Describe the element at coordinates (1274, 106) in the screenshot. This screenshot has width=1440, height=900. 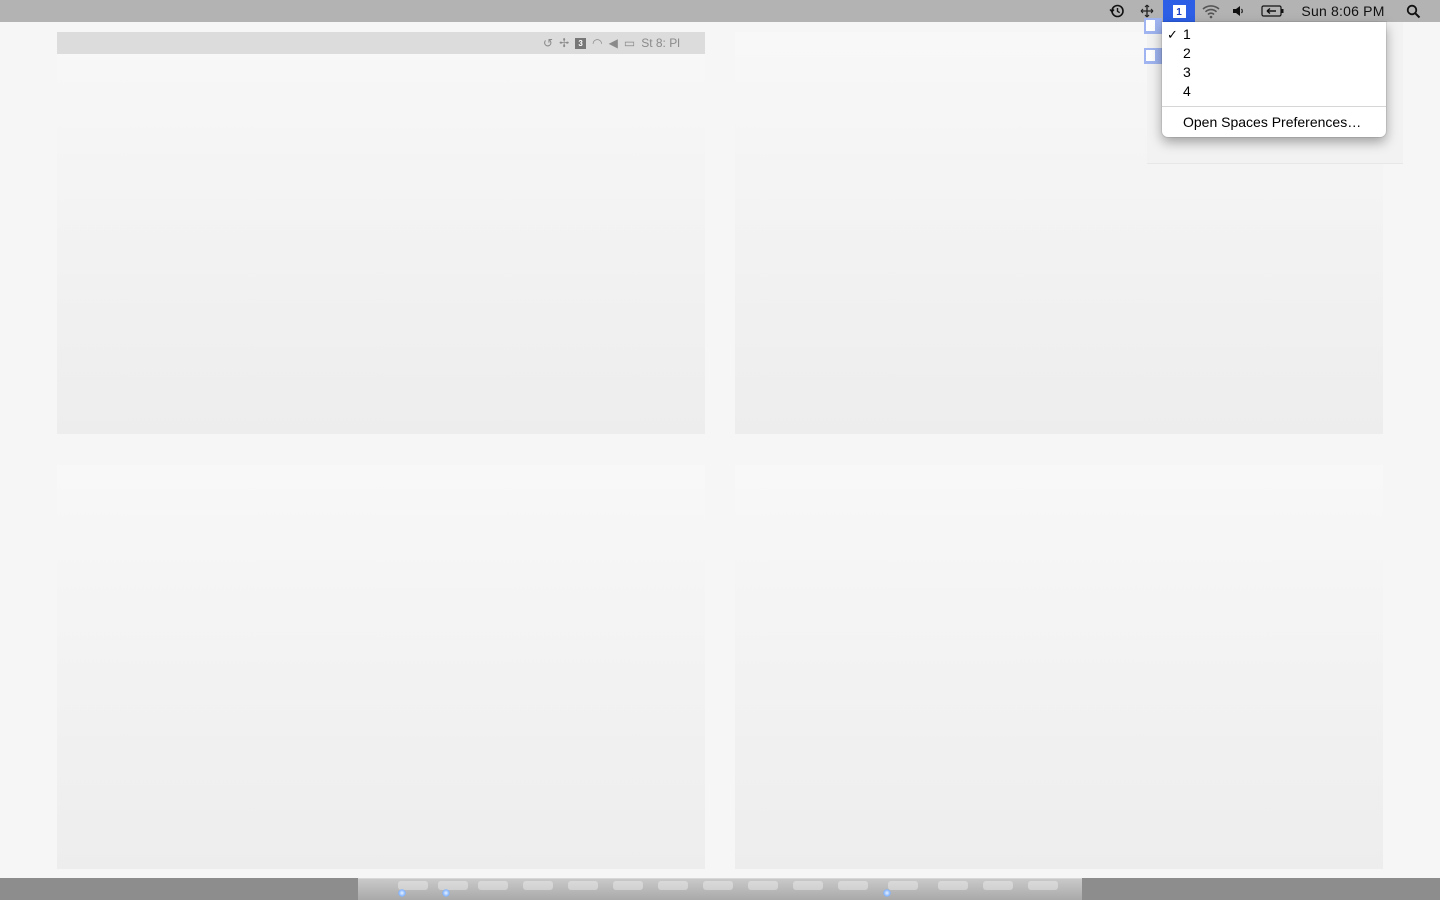
I see `menu-separator` at that location.